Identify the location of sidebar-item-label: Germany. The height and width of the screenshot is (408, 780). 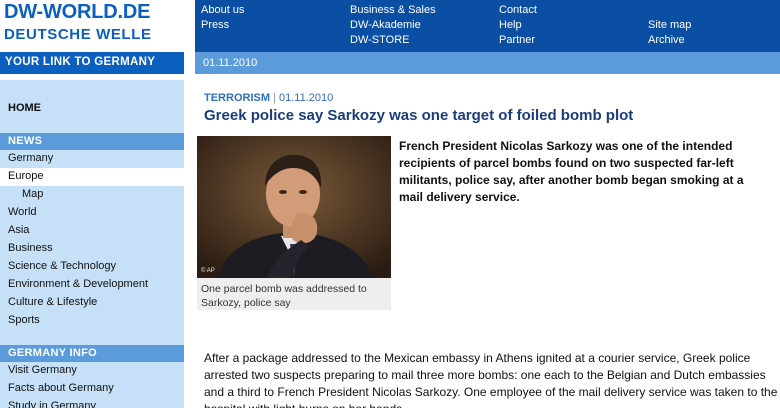
(31, 158).